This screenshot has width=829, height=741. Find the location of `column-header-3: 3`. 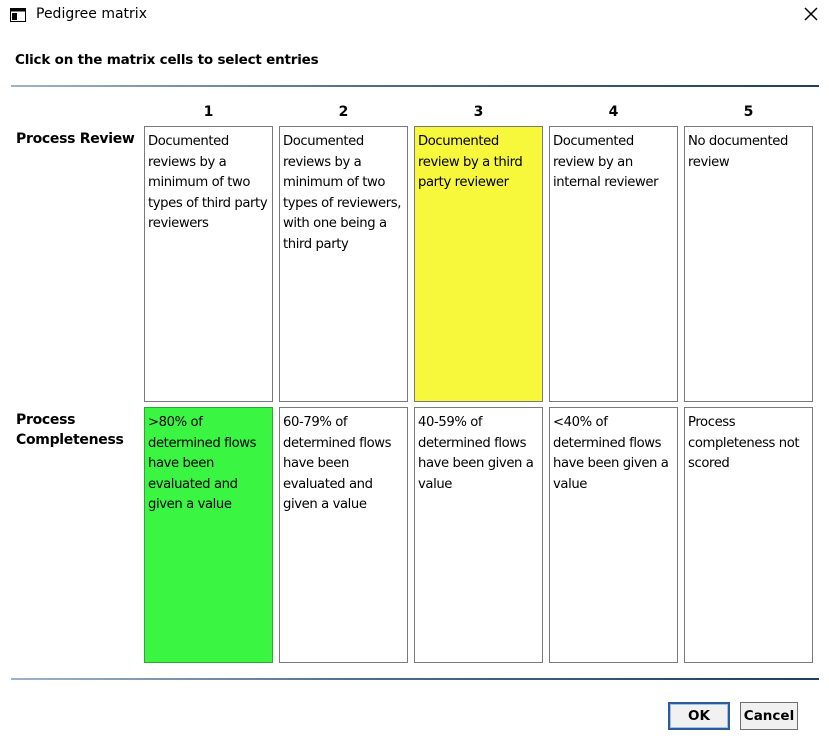

column-header-3: 3 is located at coordinates (478, 112).